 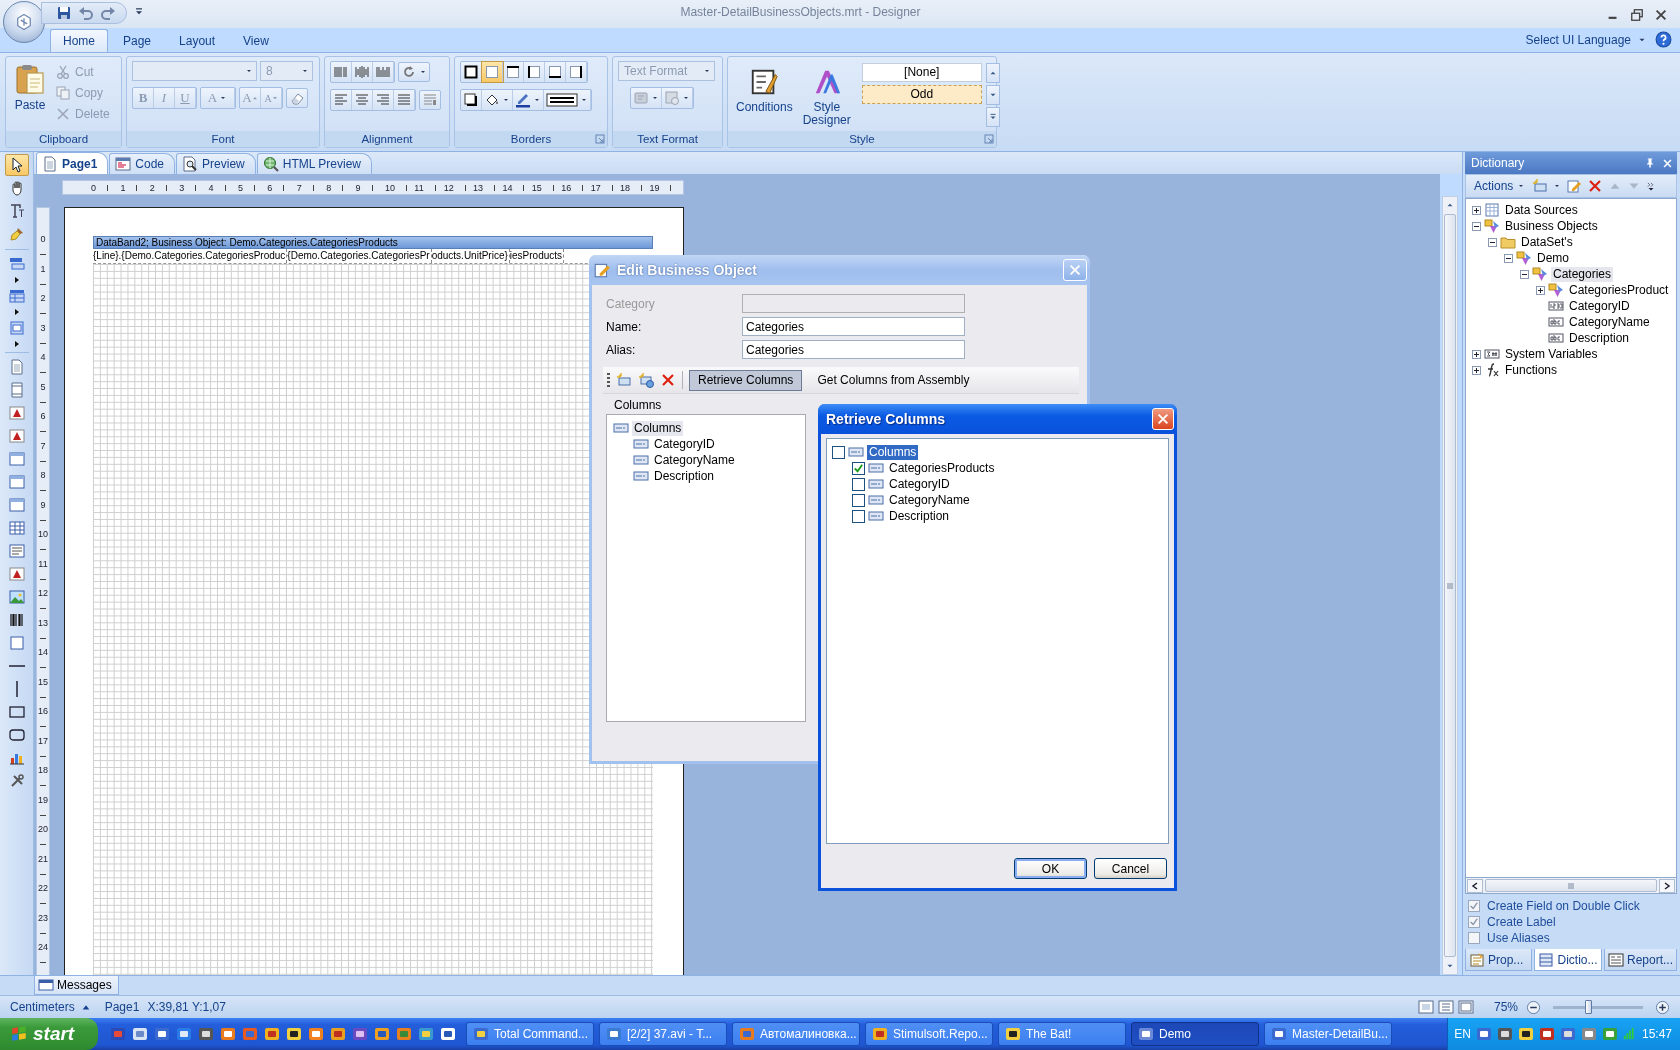 What do you see at coordinates (893, 380) in the screenshot?
I see `toolbar-button: Get Columns from Assembly` at bounding box center [893, 380].